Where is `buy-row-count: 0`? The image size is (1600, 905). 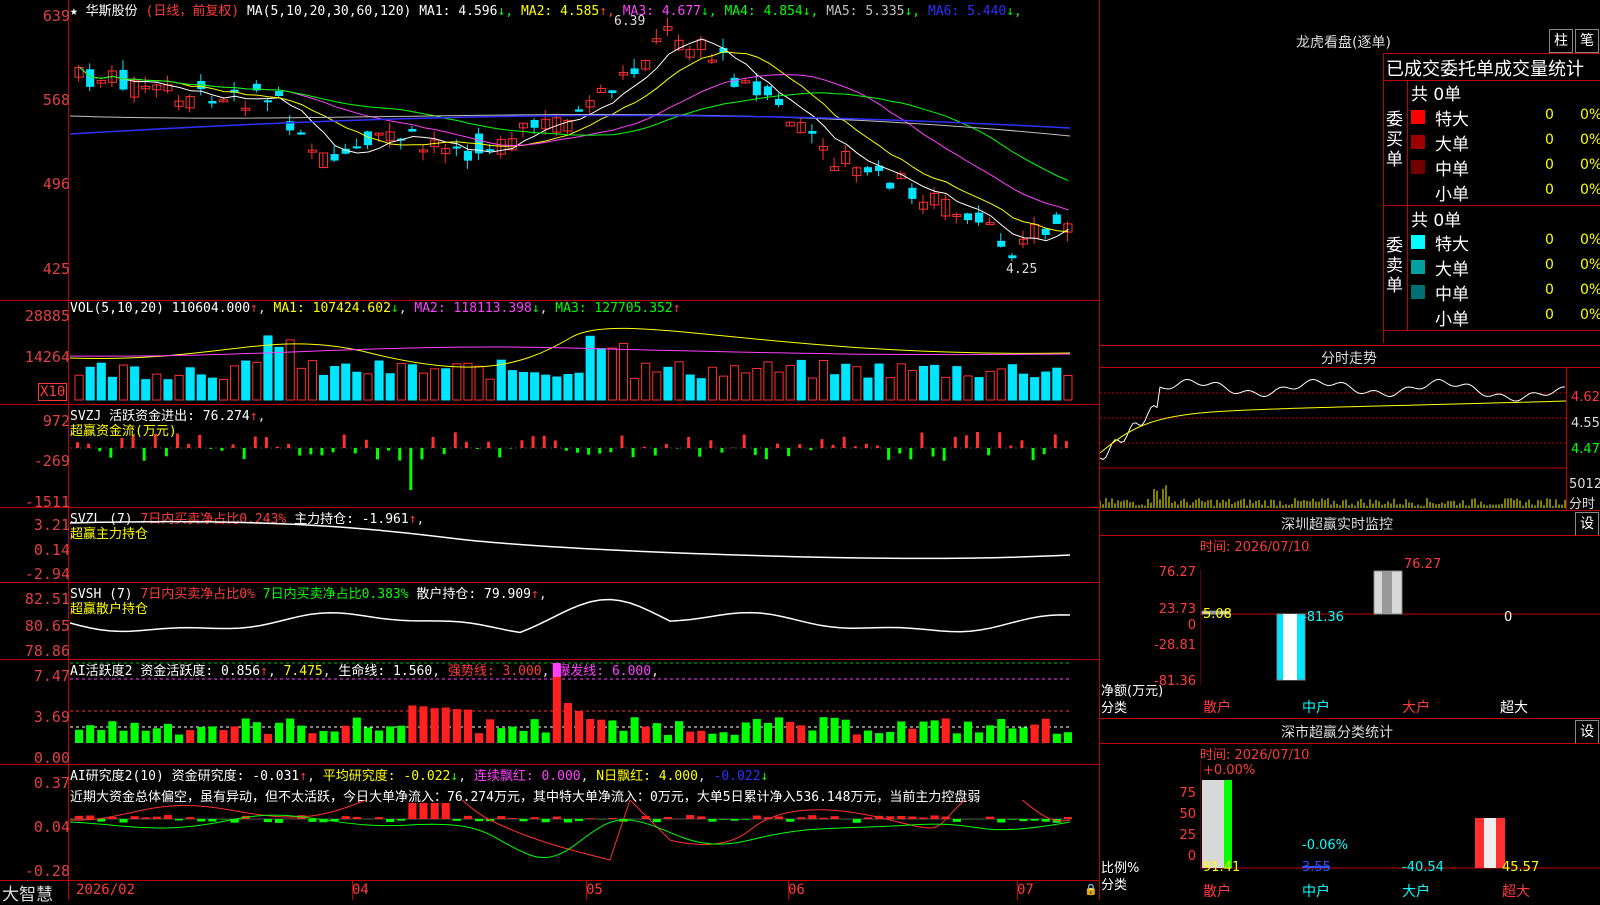
buy-row-count: 0 is located at coordinates (1549, 190).